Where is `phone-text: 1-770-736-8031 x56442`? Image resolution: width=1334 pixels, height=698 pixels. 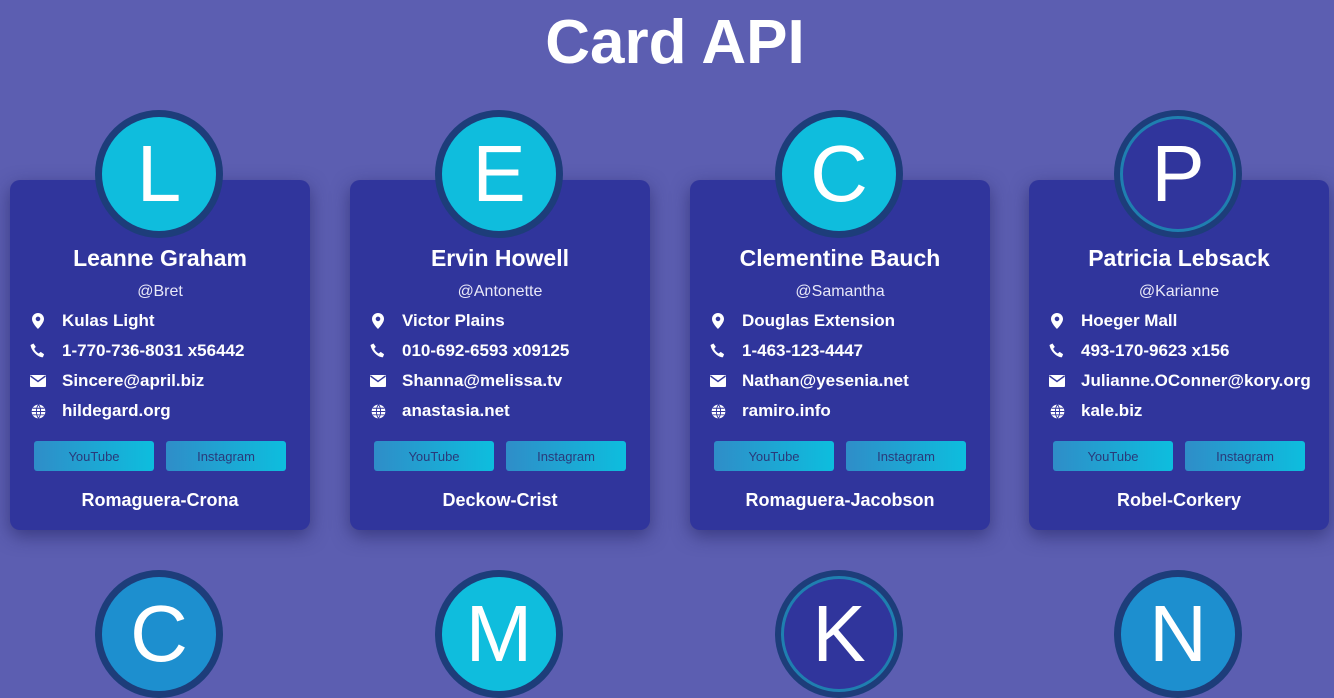 phone-text: 1-770-736-8031 x56442 is located at coordinates (153, 350).